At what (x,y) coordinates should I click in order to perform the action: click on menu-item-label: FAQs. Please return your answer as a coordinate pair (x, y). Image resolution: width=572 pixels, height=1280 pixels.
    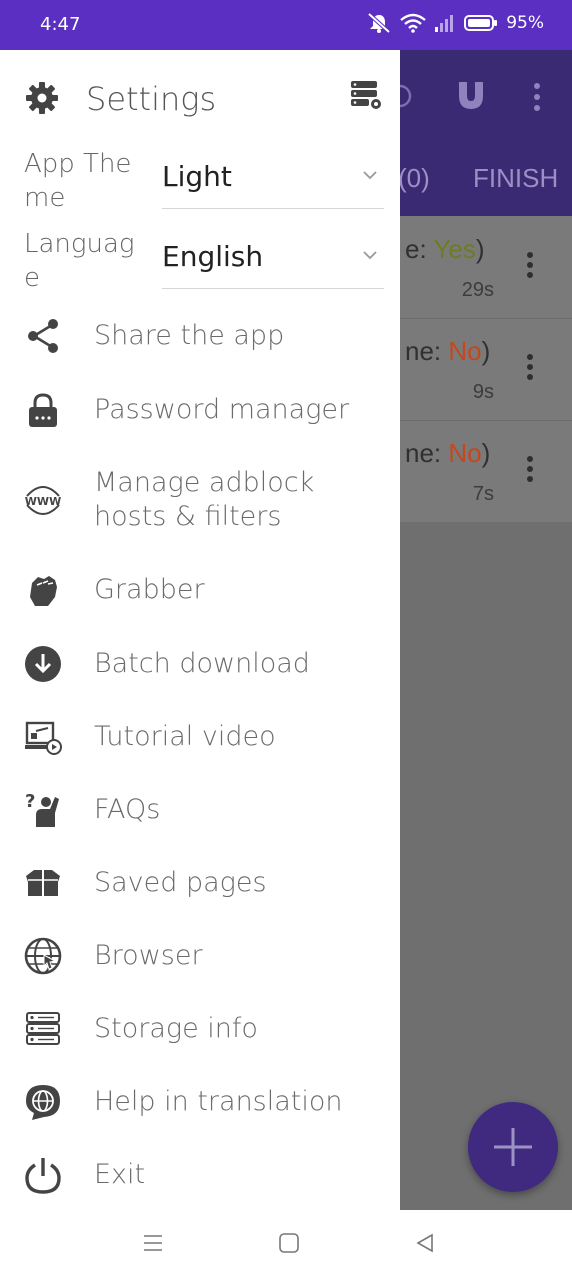
    Looking at the image, I should click on (127, 809).